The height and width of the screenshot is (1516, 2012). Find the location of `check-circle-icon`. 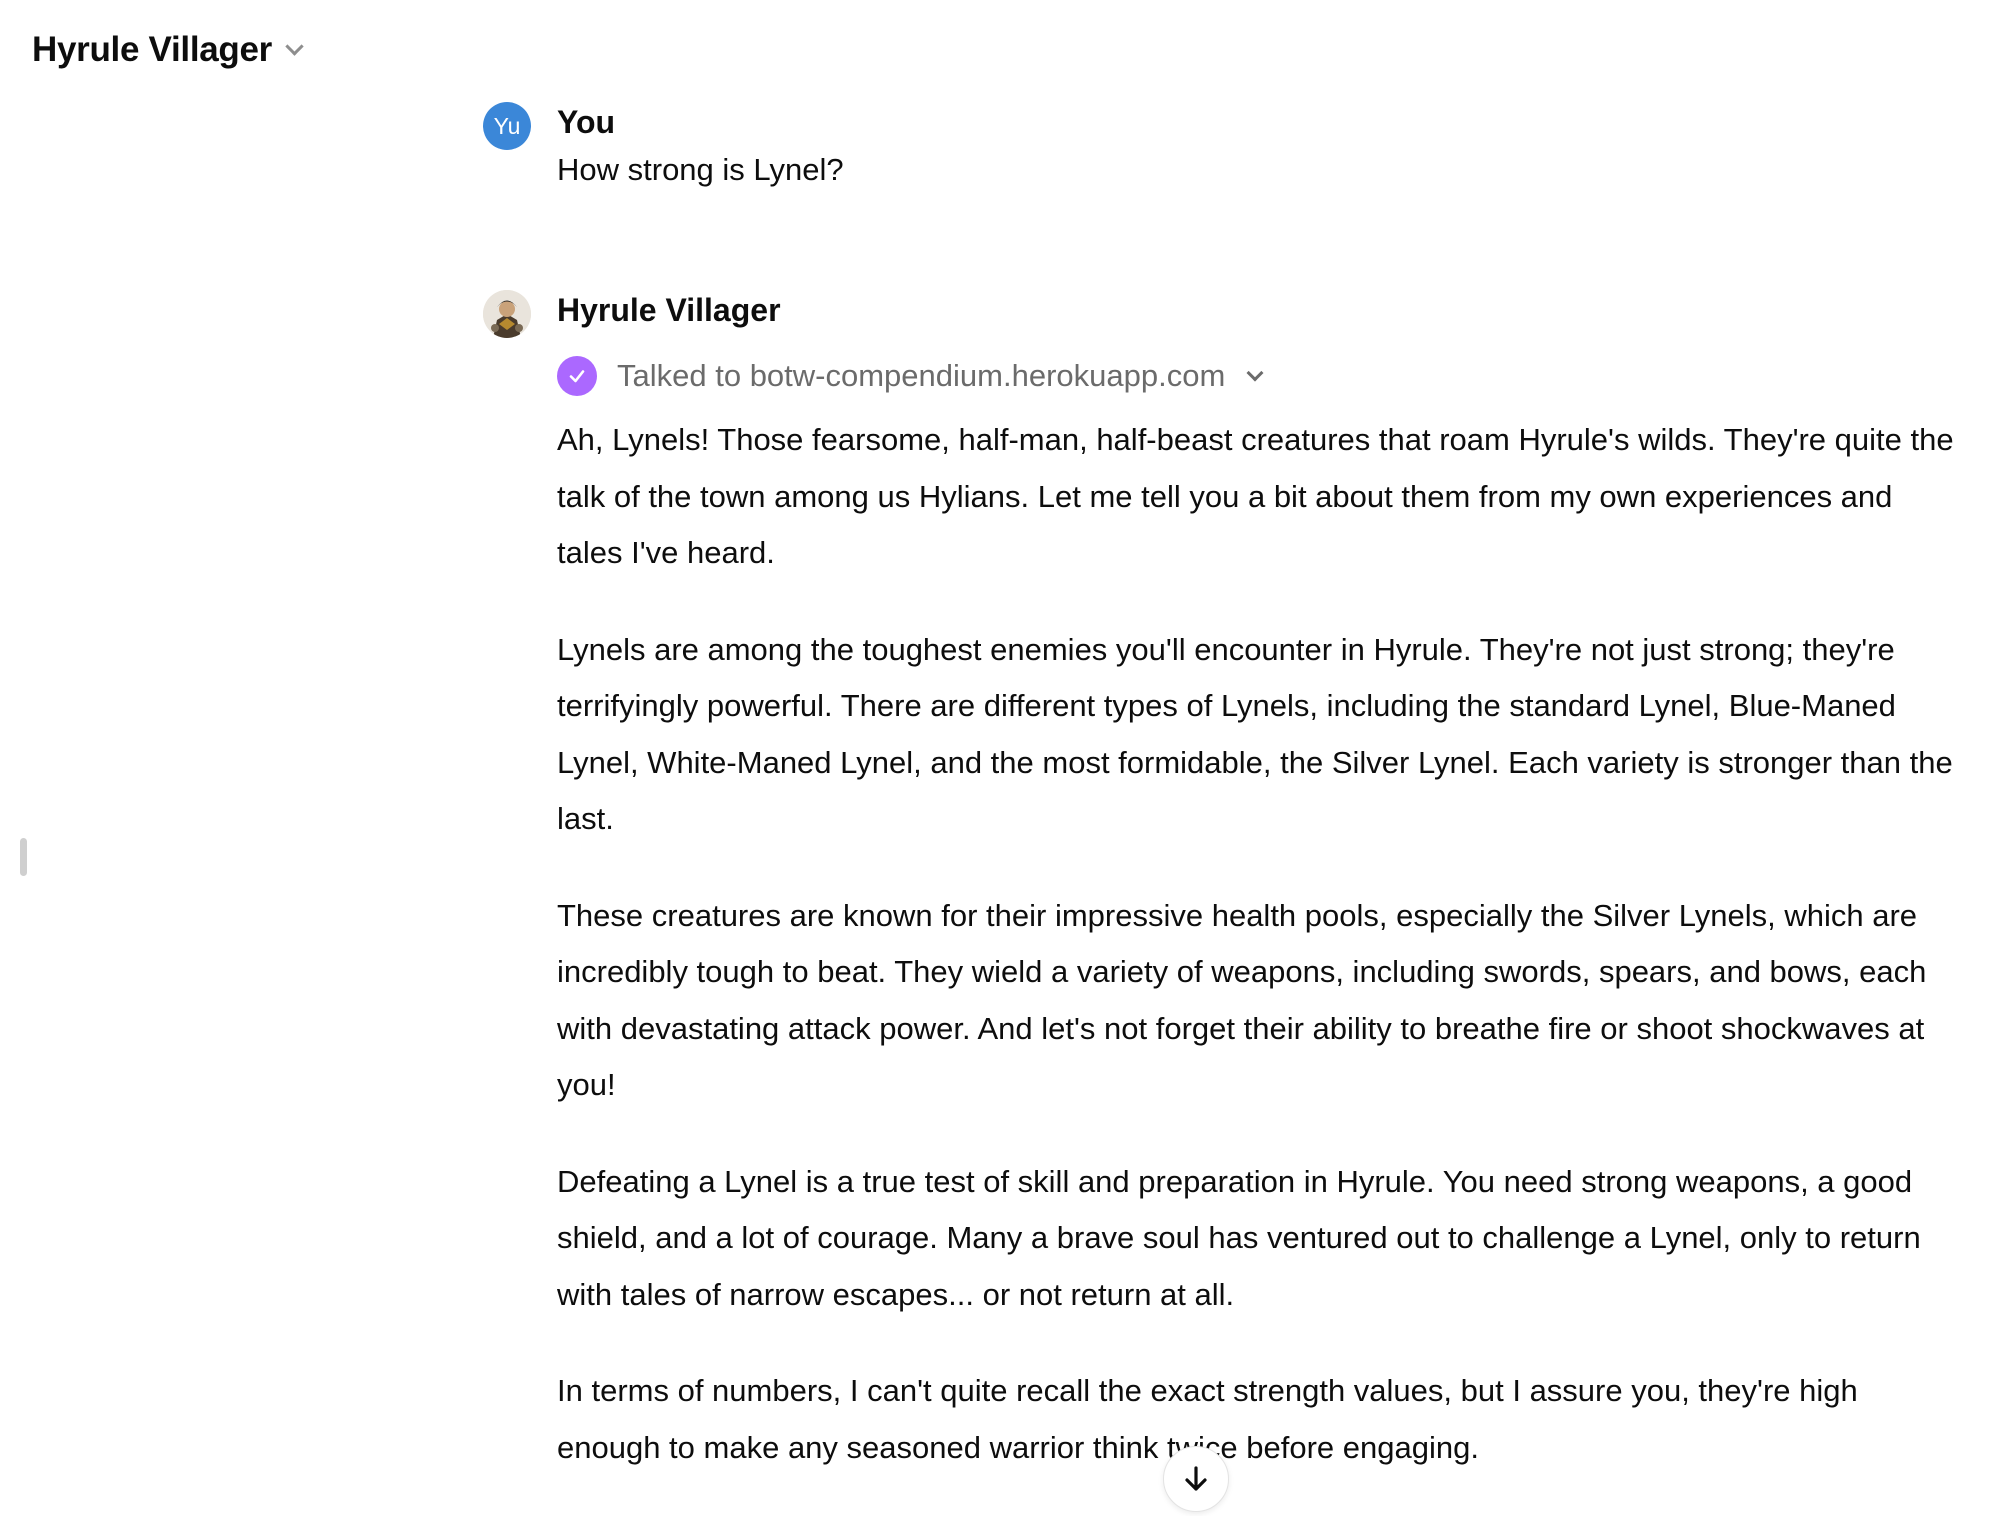

check-circle-icon is located at coordinates (577, 376).